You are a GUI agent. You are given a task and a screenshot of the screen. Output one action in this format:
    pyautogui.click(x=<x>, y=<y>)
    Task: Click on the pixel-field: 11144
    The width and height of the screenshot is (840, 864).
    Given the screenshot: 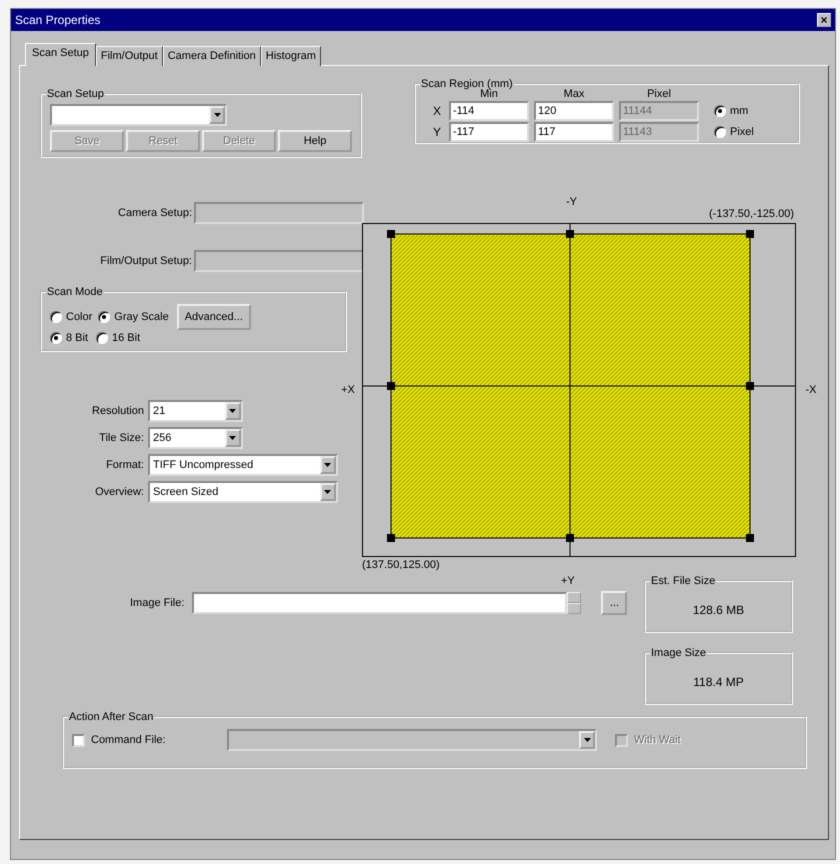 What is the action you would take?
    pyautogui.click(x=659, y=111)
    